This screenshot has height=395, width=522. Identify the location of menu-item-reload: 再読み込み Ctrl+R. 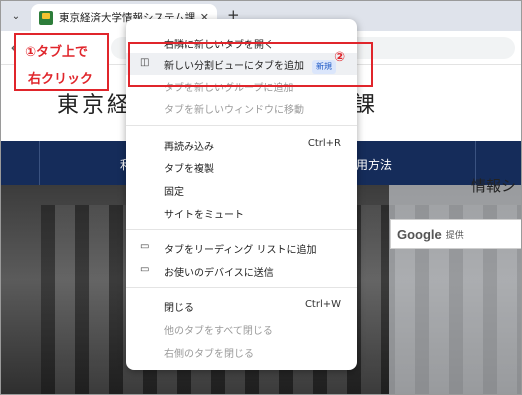
(241, 145).